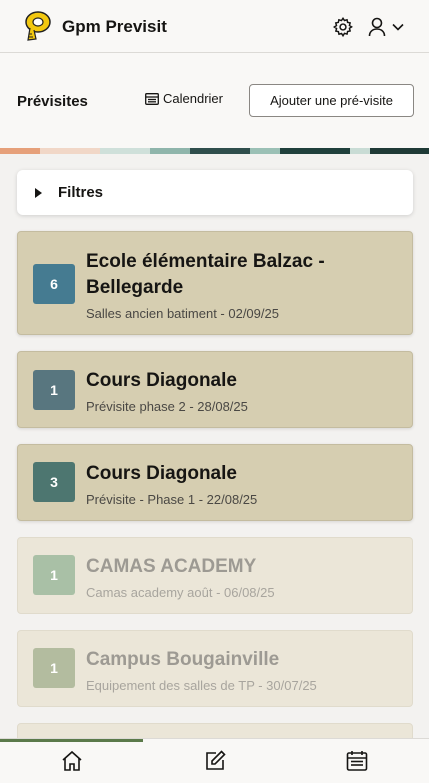  Describe the element at coordinates (54, 482) in the screenshot. I see `count-badge: 3` at that location.